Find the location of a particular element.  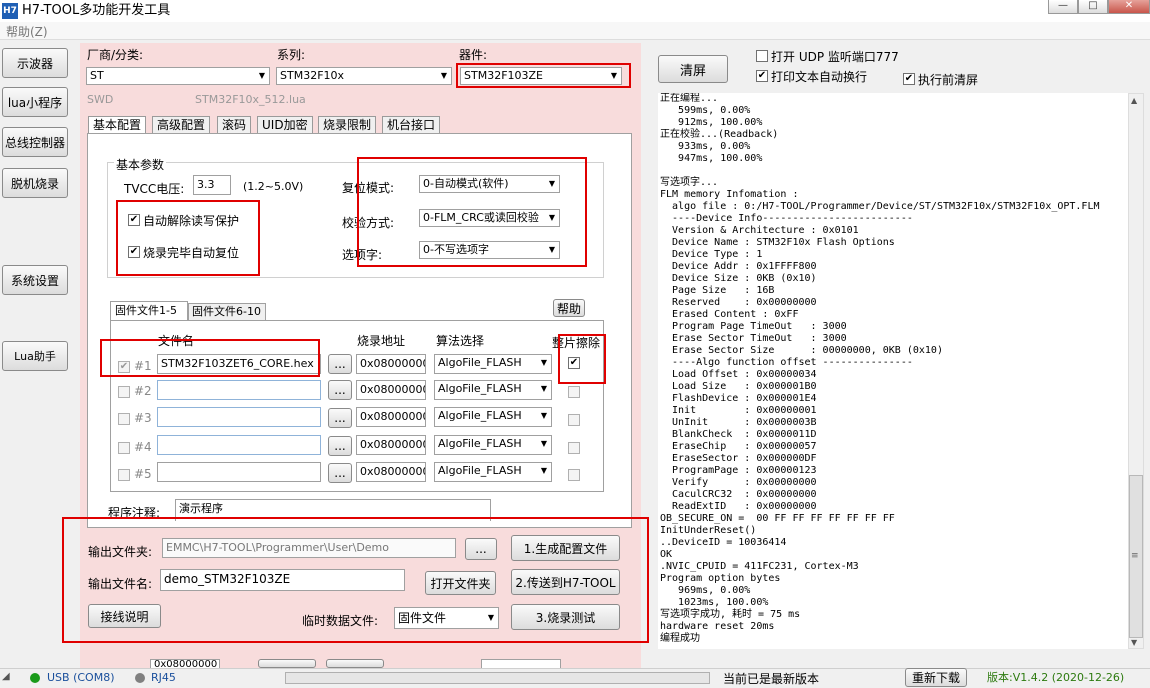

close-icon: ✕ is located at coordinates (1129, 7).